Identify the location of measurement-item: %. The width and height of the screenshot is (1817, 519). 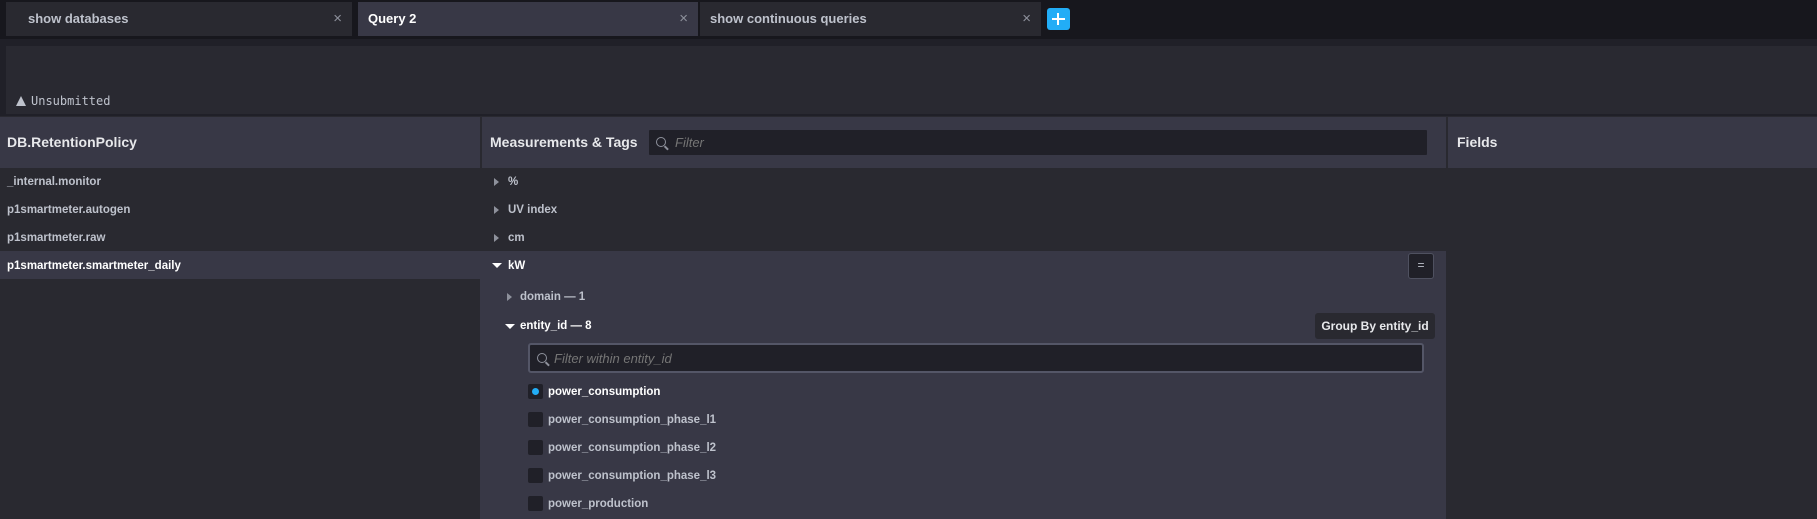
(513, 182).